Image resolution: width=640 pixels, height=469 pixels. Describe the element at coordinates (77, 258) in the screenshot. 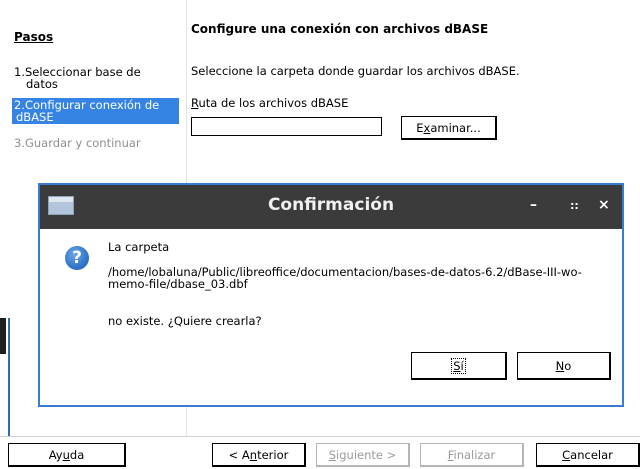

I see `question-icon: ?` at that location.